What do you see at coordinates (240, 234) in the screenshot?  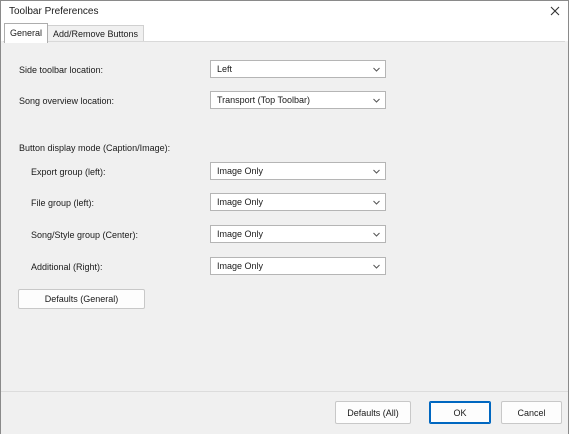 I see `song-style-group-value: Image Only` at bounding box center [240, 234].